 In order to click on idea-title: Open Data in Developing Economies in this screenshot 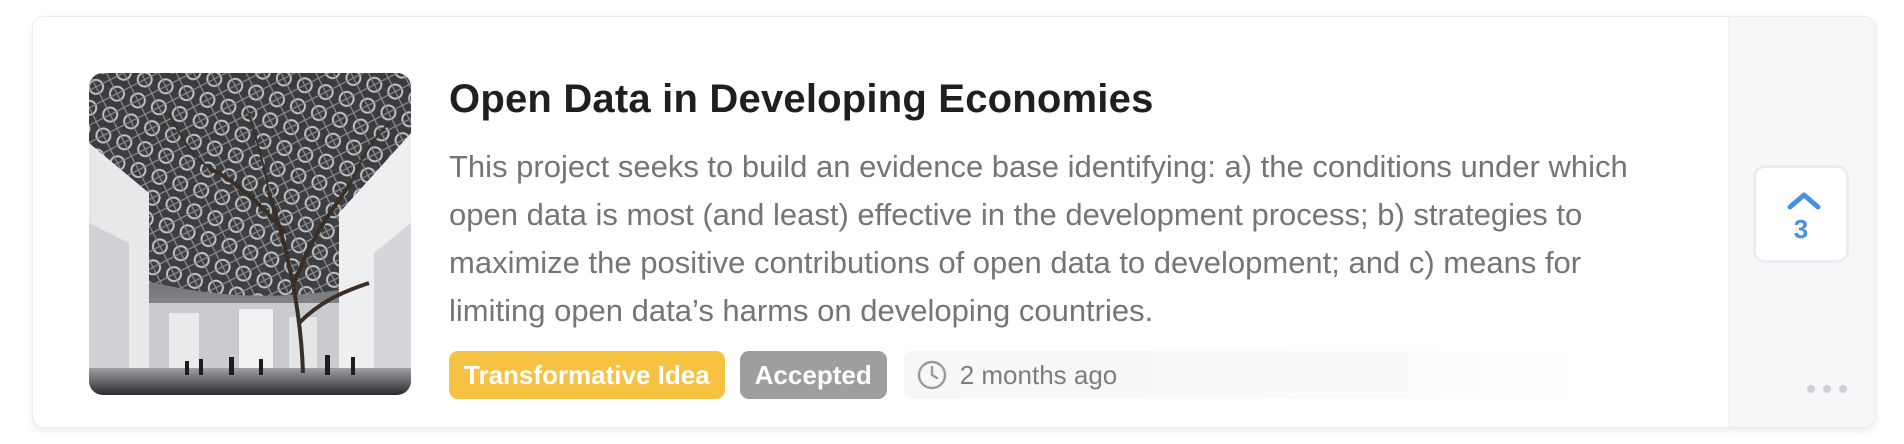, I will do `click(1064, 99)`.